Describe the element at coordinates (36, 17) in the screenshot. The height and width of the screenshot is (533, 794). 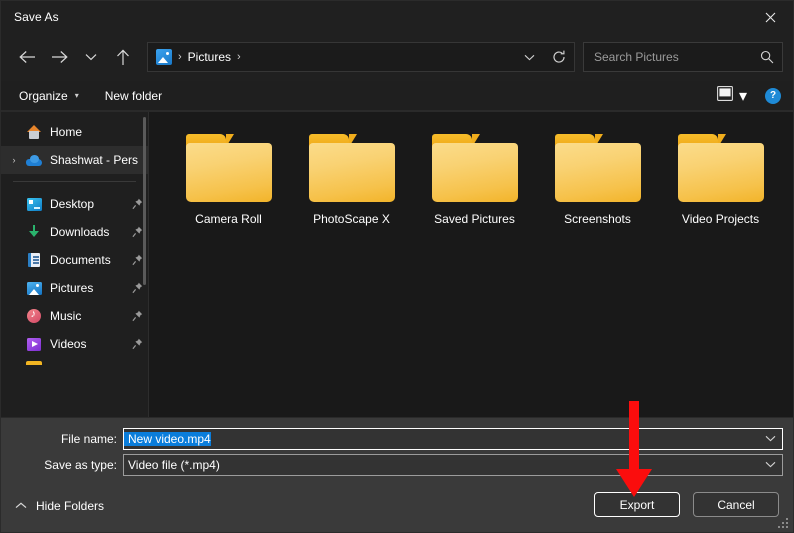
I see `window-title: Save As` at that location.